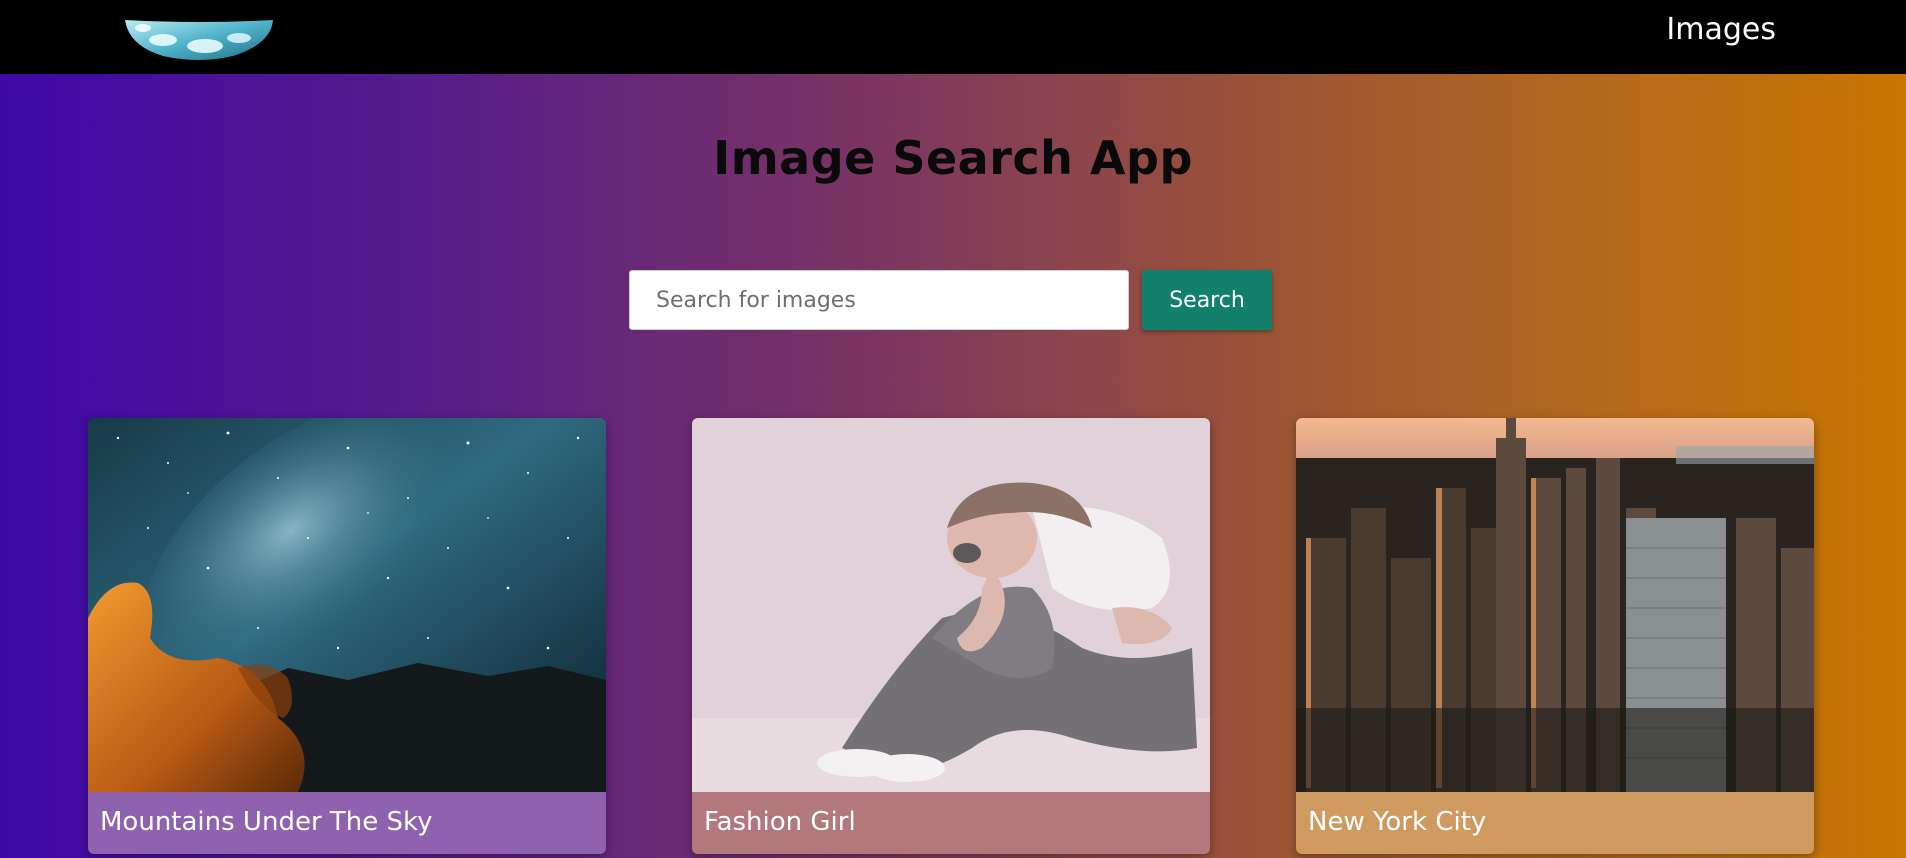 The height and width of the screenshot is (858, 1906). Describe the element at coordinates (347, 605) in the screenshot. I see `result-image-milky-way` at that location.